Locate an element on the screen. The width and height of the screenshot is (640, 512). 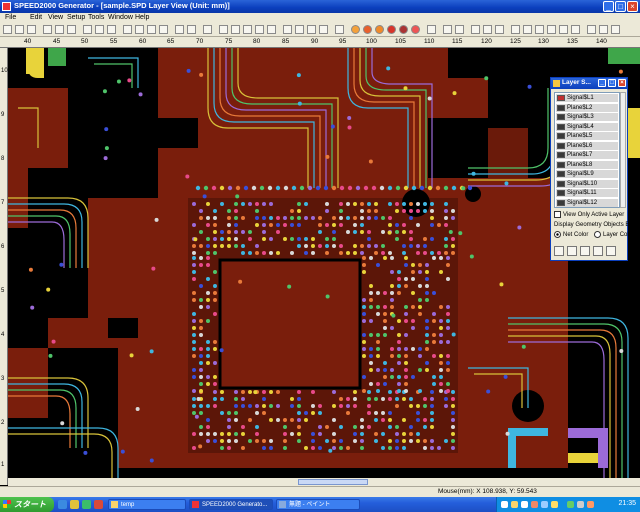
tray-app-icon is located at coordinates (590, 504).